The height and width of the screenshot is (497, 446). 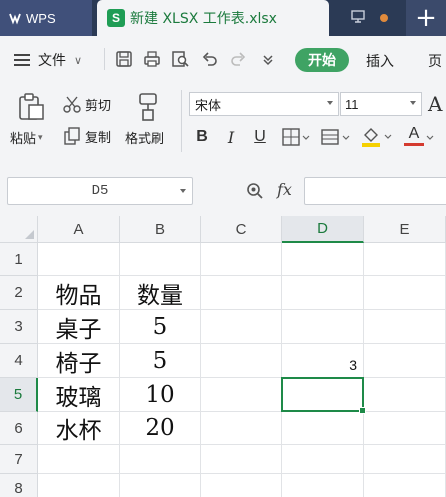 What do you see at coordinates (358, 17) in the screenshot?
I see `monitor-icon` at bounding box center [358, 17].